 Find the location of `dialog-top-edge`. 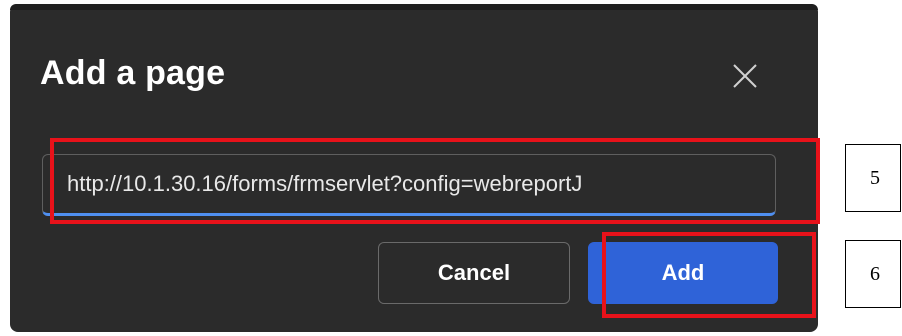

dialog-top-edge is located at coordinates (414, 7).